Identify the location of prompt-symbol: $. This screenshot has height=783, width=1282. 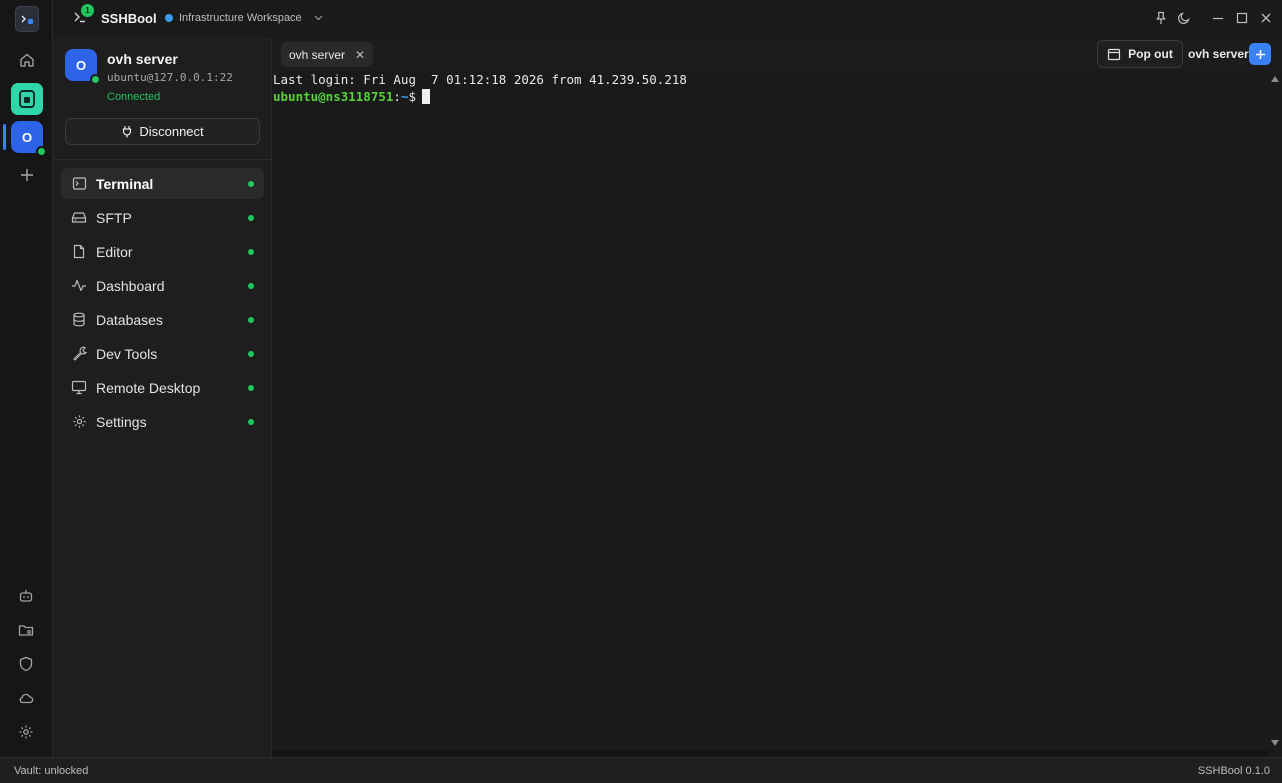
(412, 96).